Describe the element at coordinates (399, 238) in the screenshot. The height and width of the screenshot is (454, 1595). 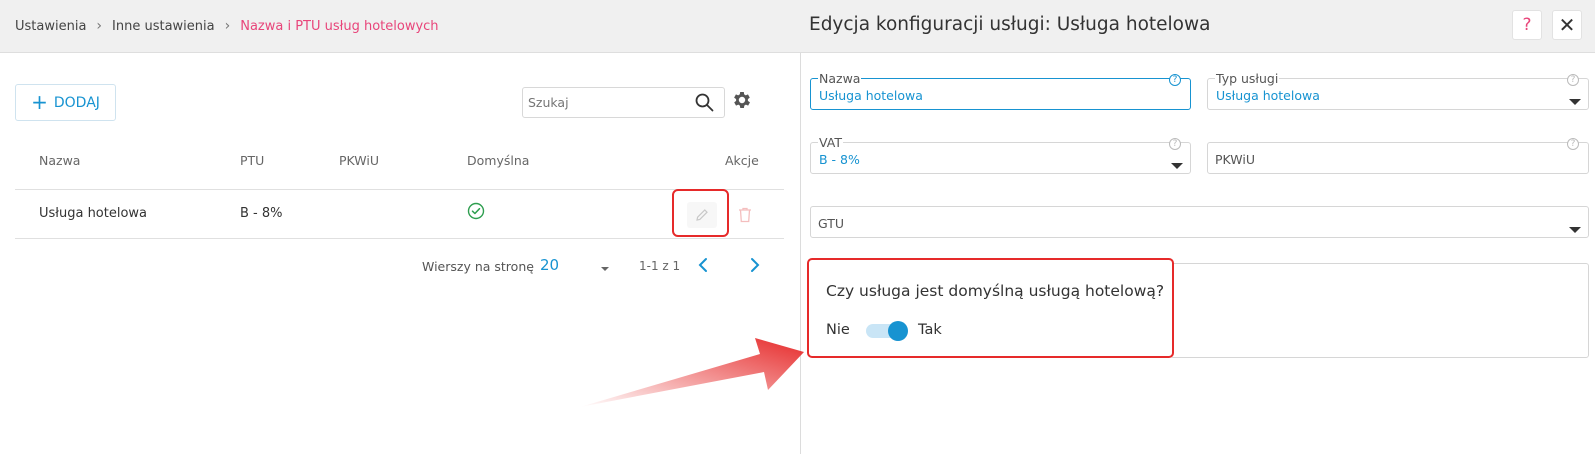
I see `table-row-divider` at that location.